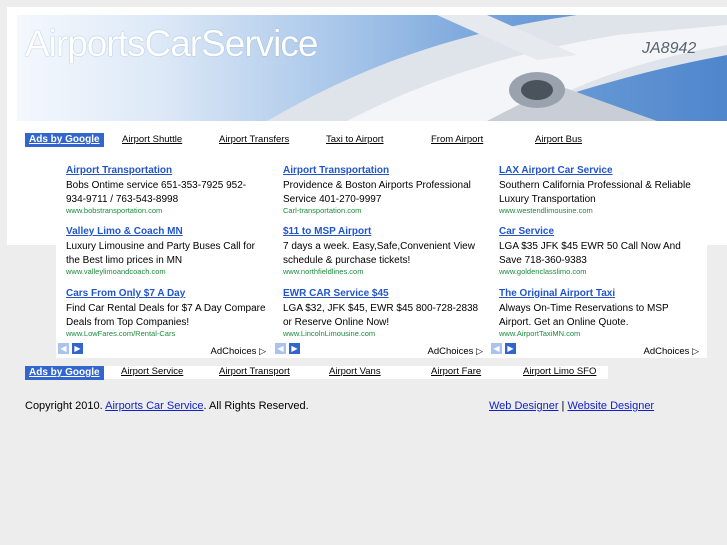 The width and height of the screenshot is (727, 545). What do you see at coordinates (171, 44) in the screenshot?
I see `site-title: AirportsCarService` at bounding box center [171, 44].